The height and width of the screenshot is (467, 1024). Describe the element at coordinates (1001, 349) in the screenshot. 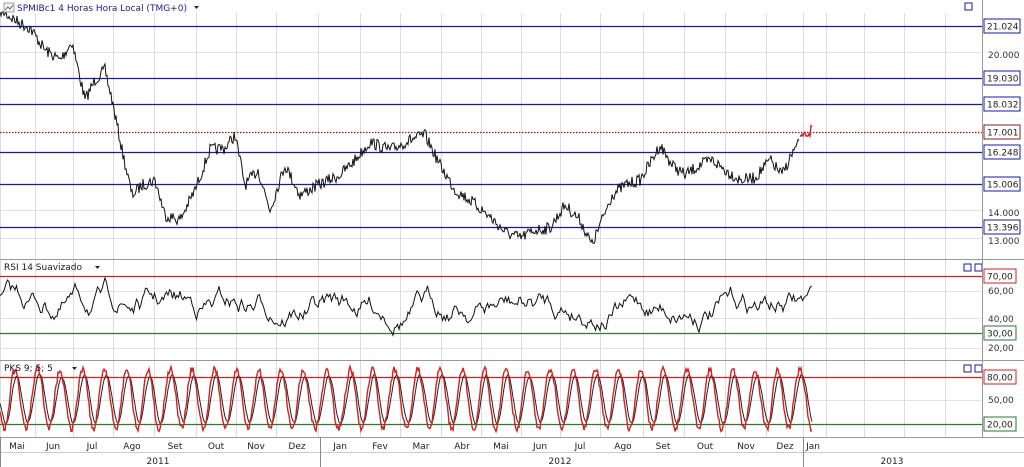

I see `rsi-scale-label: 20,00` at that location.